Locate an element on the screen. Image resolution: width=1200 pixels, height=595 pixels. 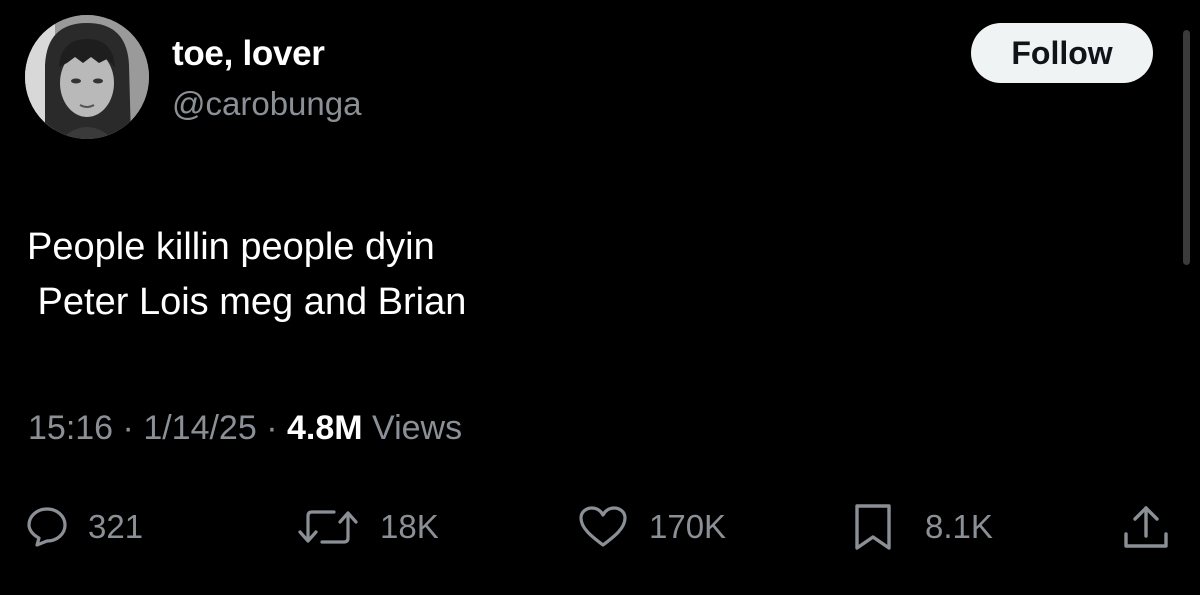
tweet-time: 15:16 is located at coordinates (70, 428).